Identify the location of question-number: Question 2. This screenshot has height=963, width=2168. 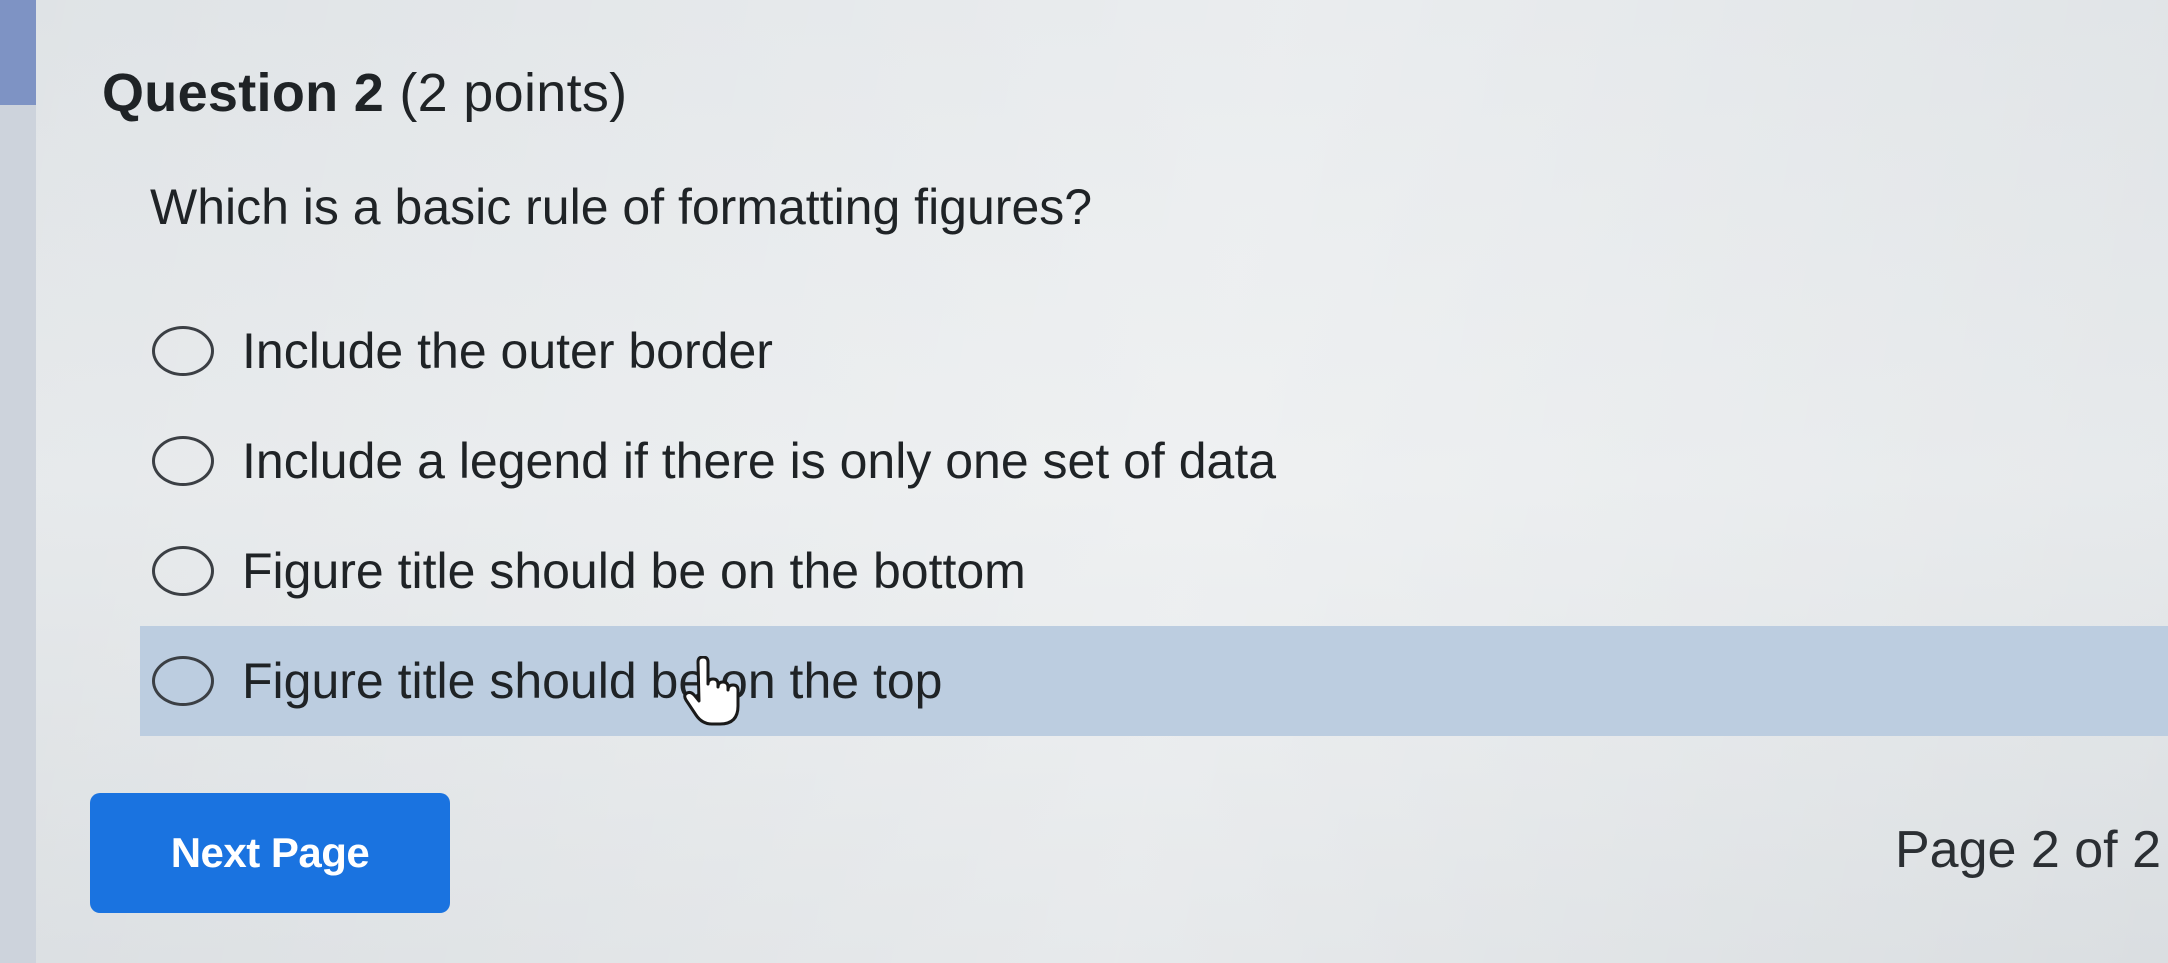
(243, 93).